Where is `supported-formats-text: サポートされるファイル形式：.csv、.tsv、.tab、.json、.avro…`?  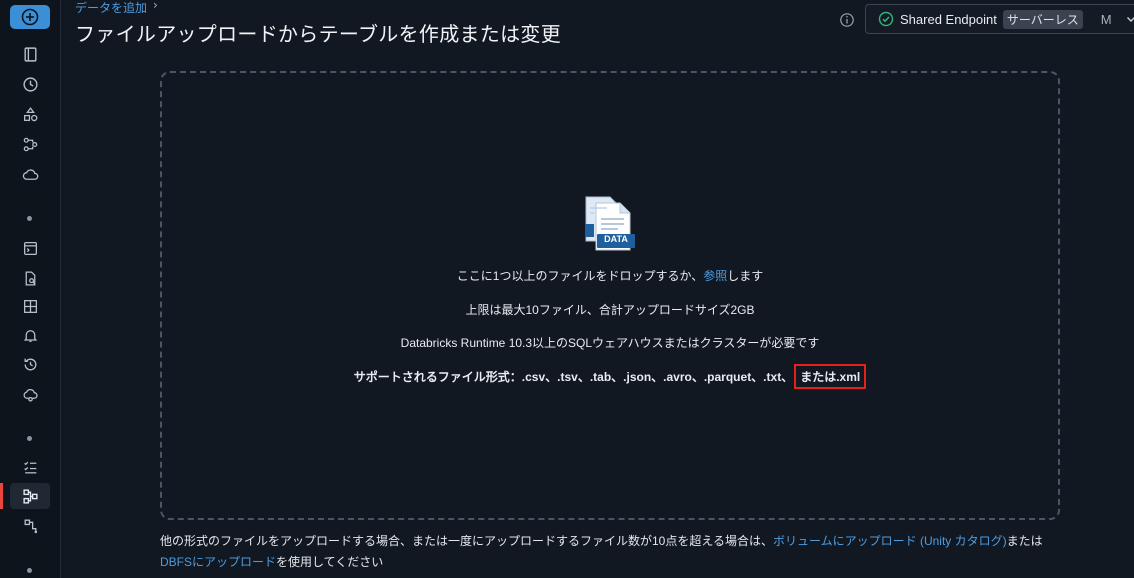
supported-formats-text: サポートされるファイル形式：.csv、.tsv、.tab、.json、.avro… is located at coordinates (610, 376).